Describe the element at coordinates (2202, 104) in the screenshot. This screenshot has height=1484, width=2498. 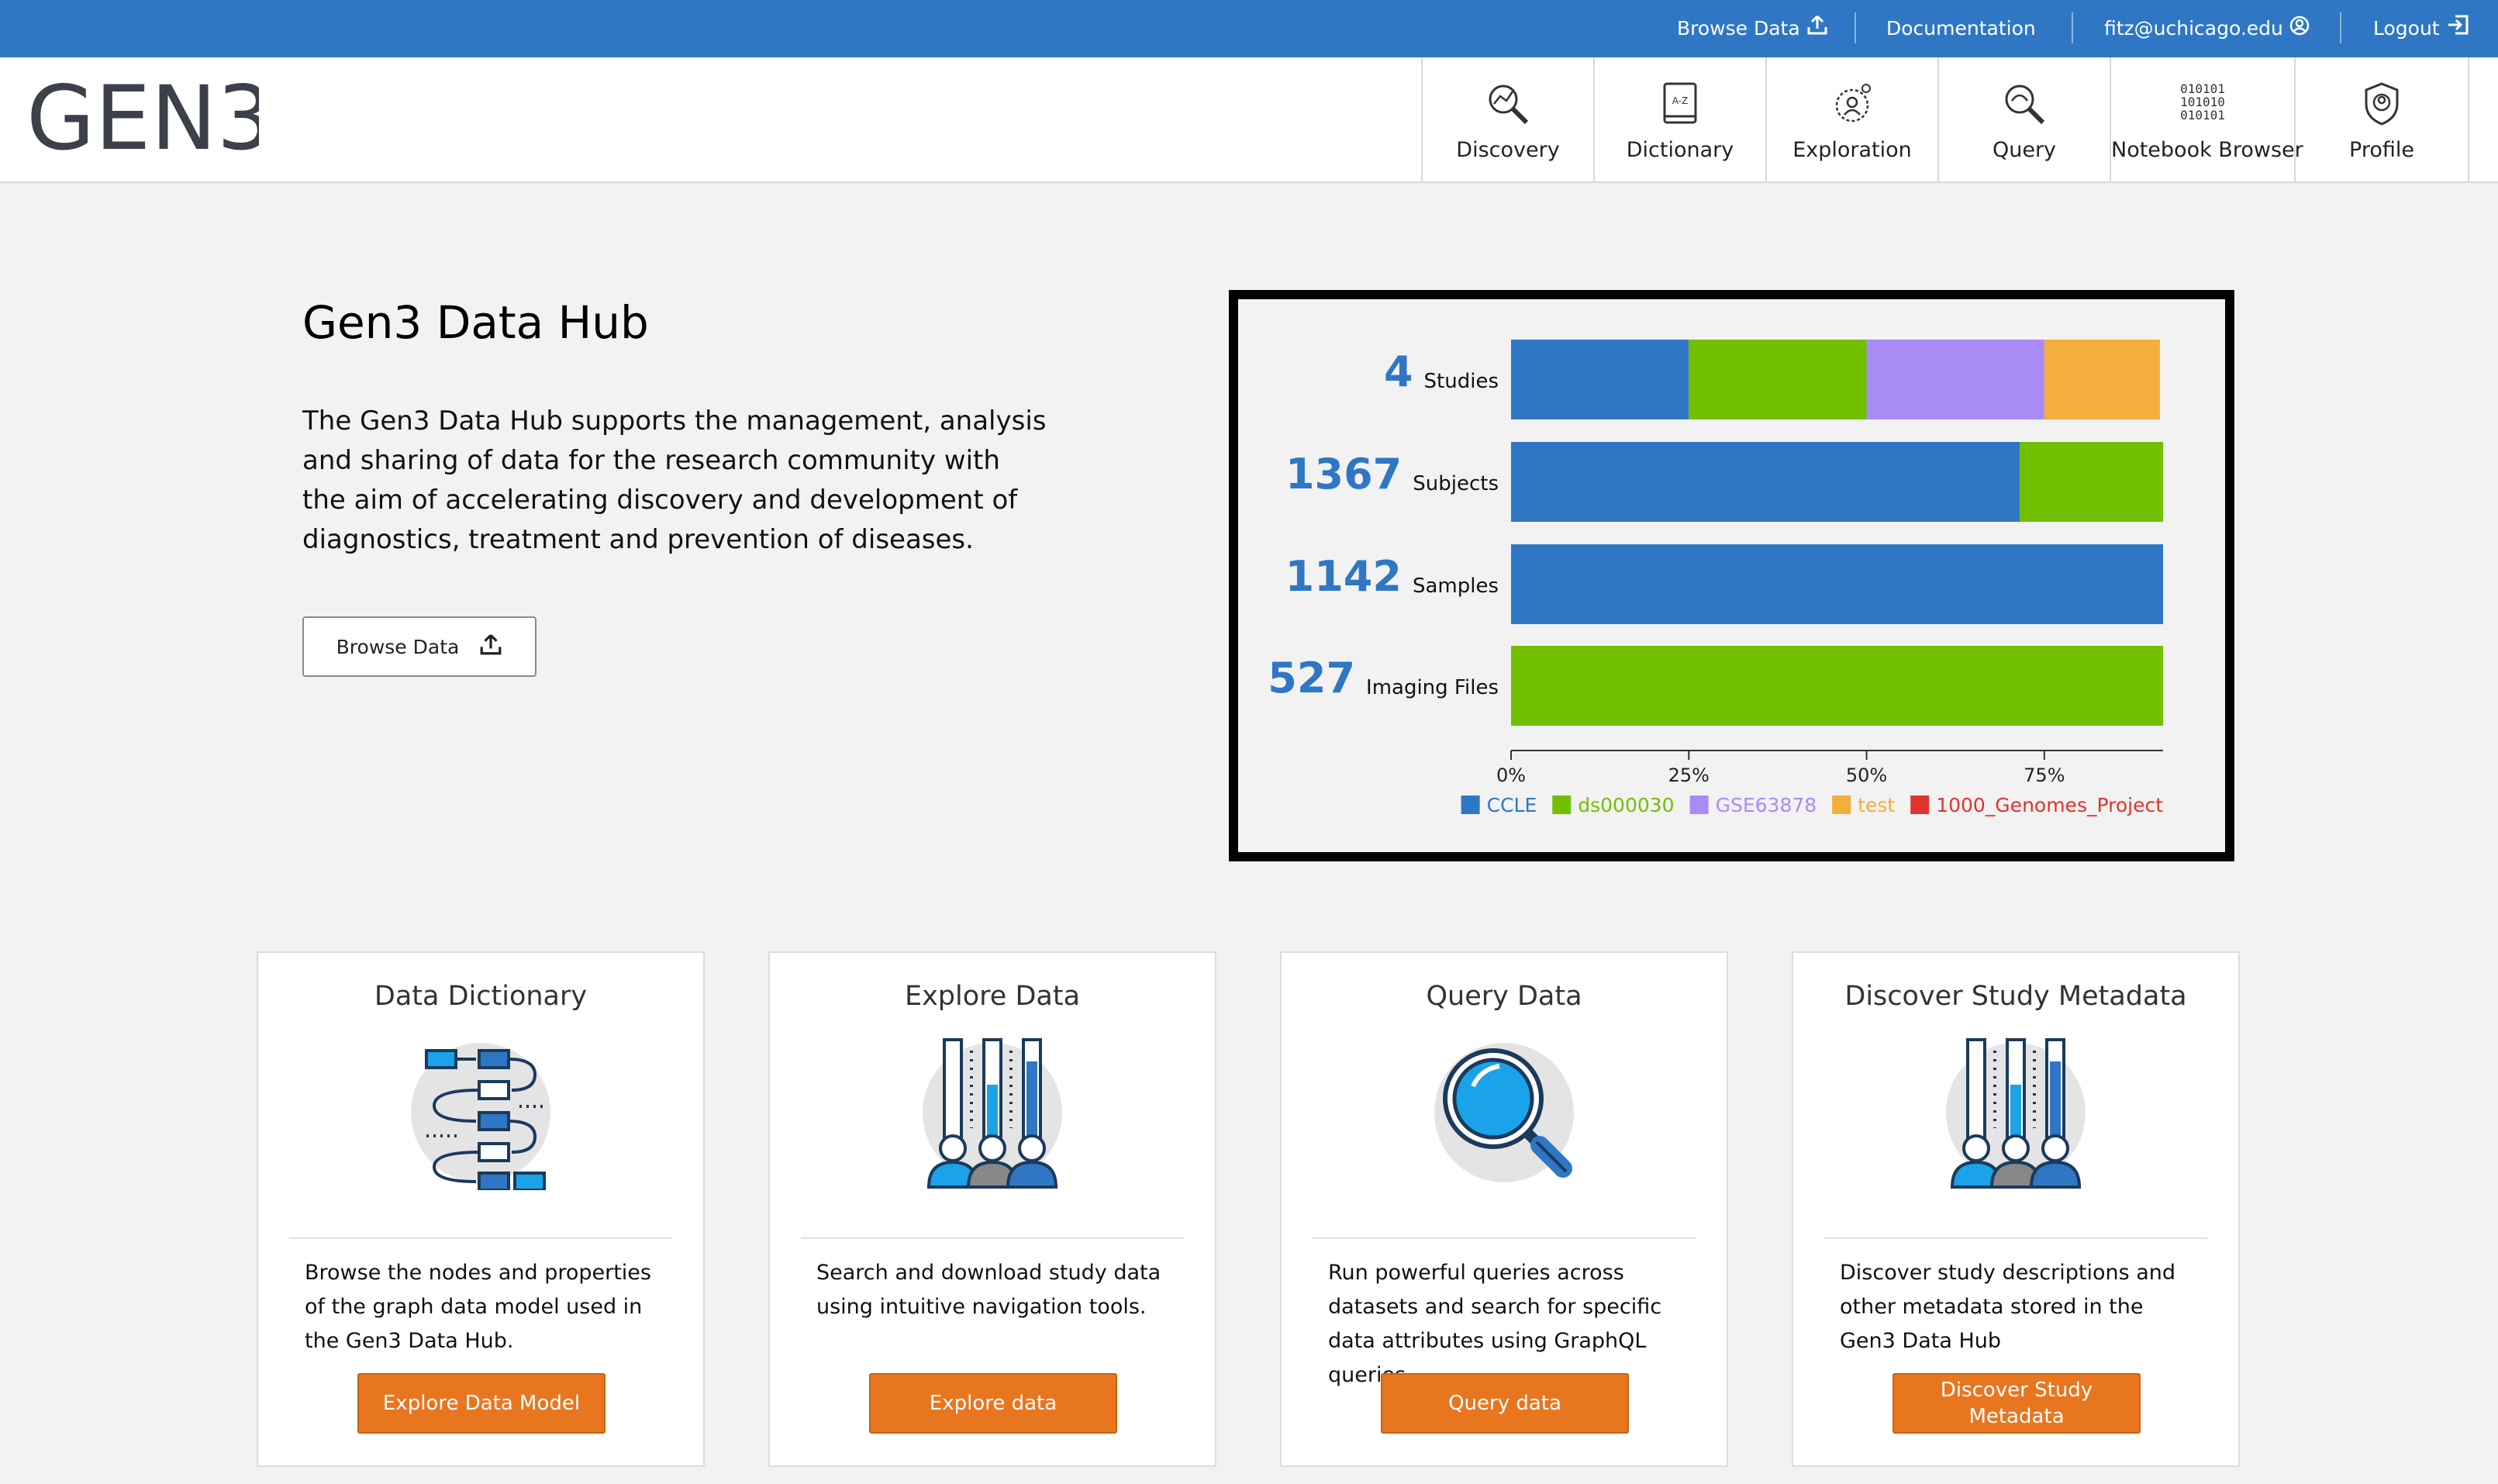
I see `notebook-browser-icon: 010101 101010 010101` at that location.